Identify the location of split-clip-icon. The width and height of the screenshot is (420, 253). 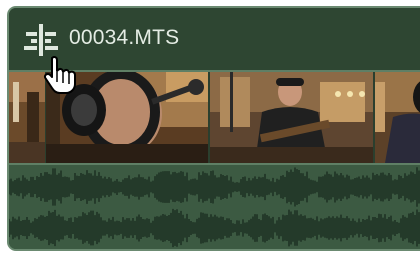
(41, 40).